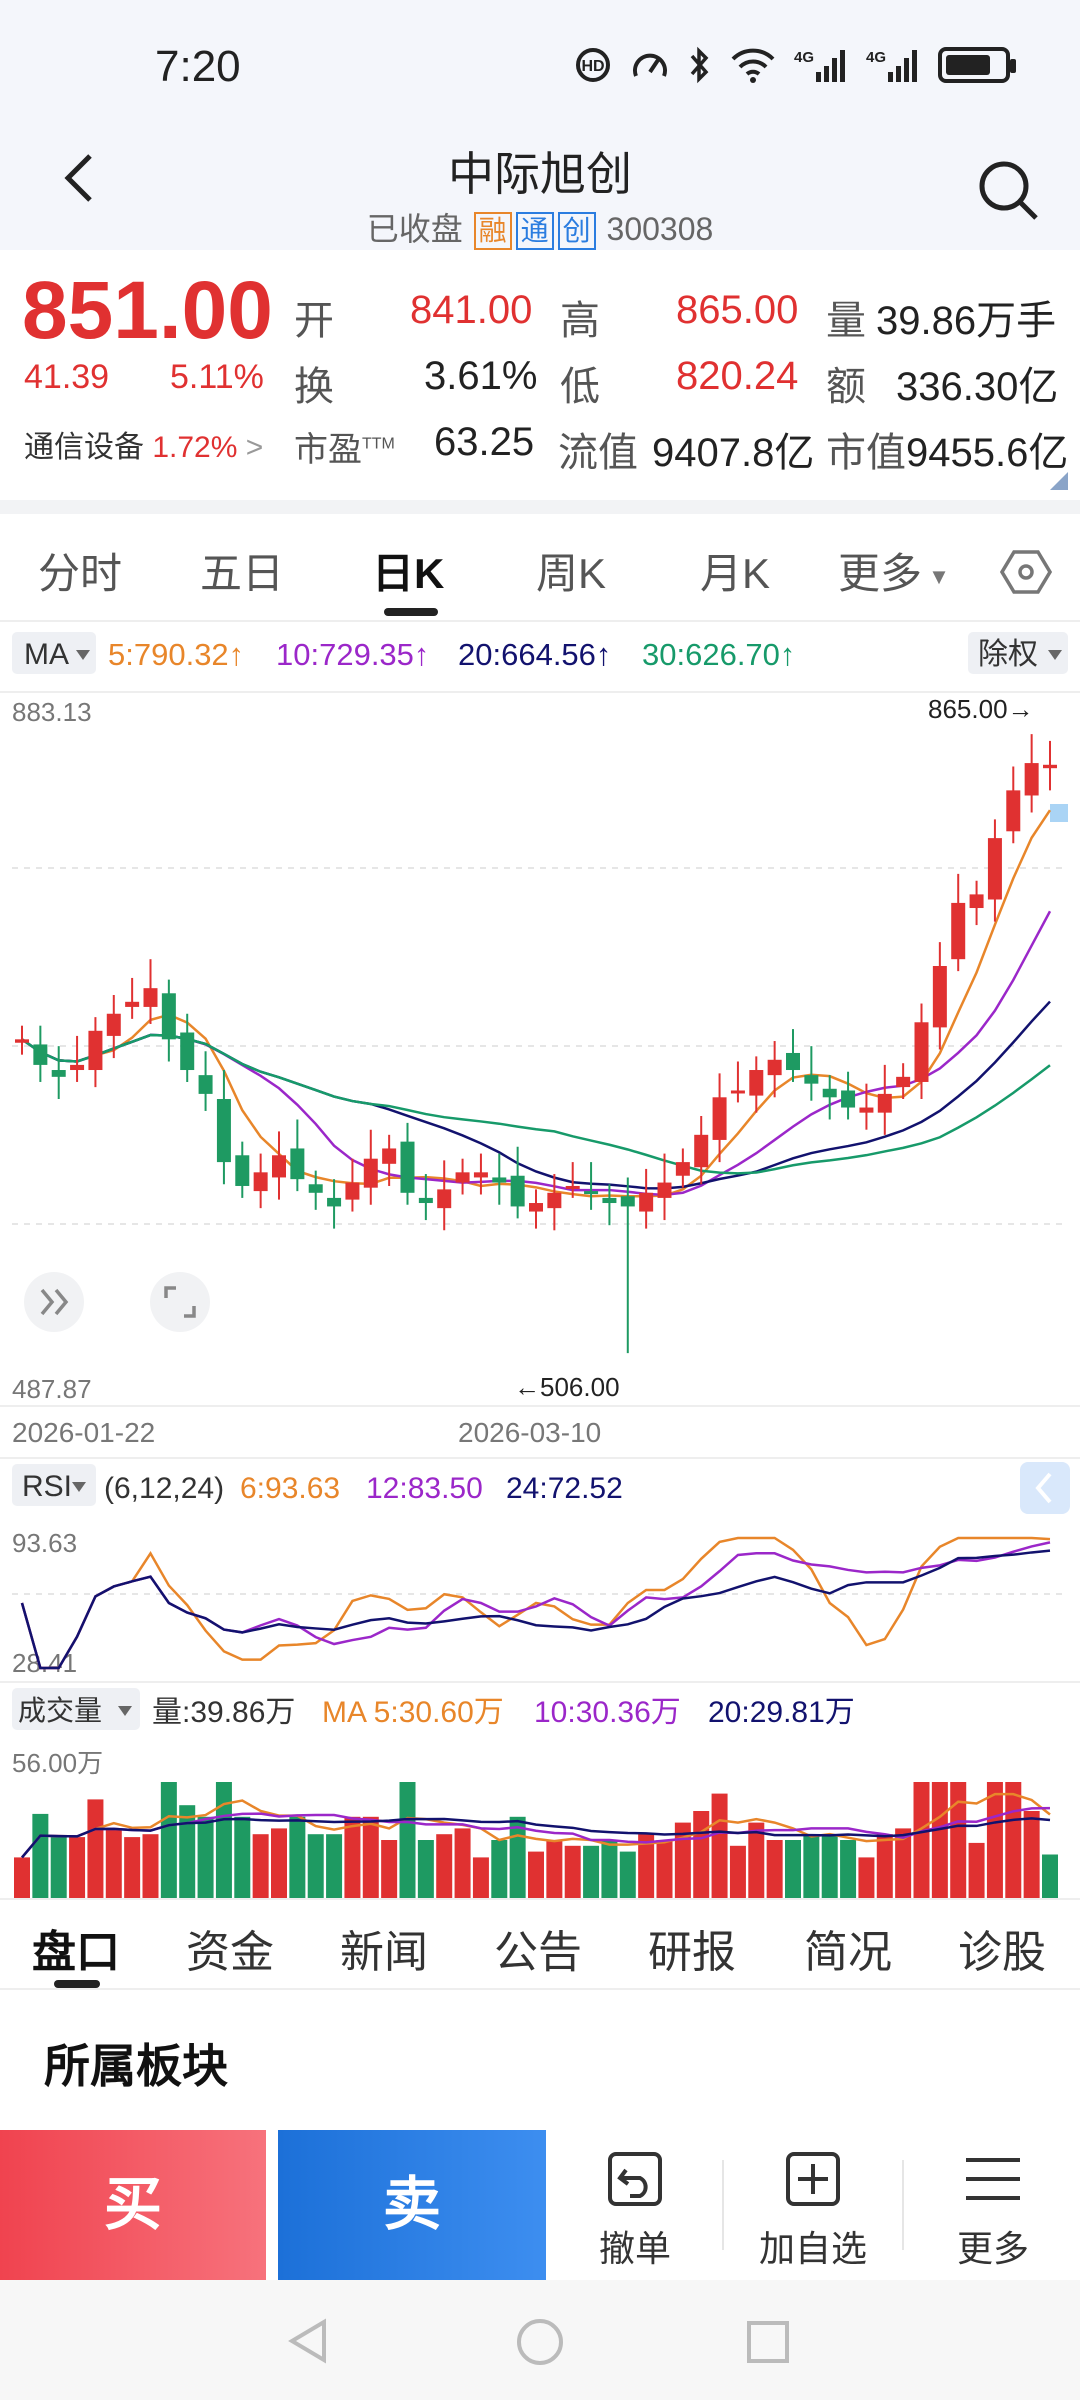  What do you see at coordinates (54, 1302) in the screenshot?
I see `expand-history-button` at bounding box center [54, 1302].